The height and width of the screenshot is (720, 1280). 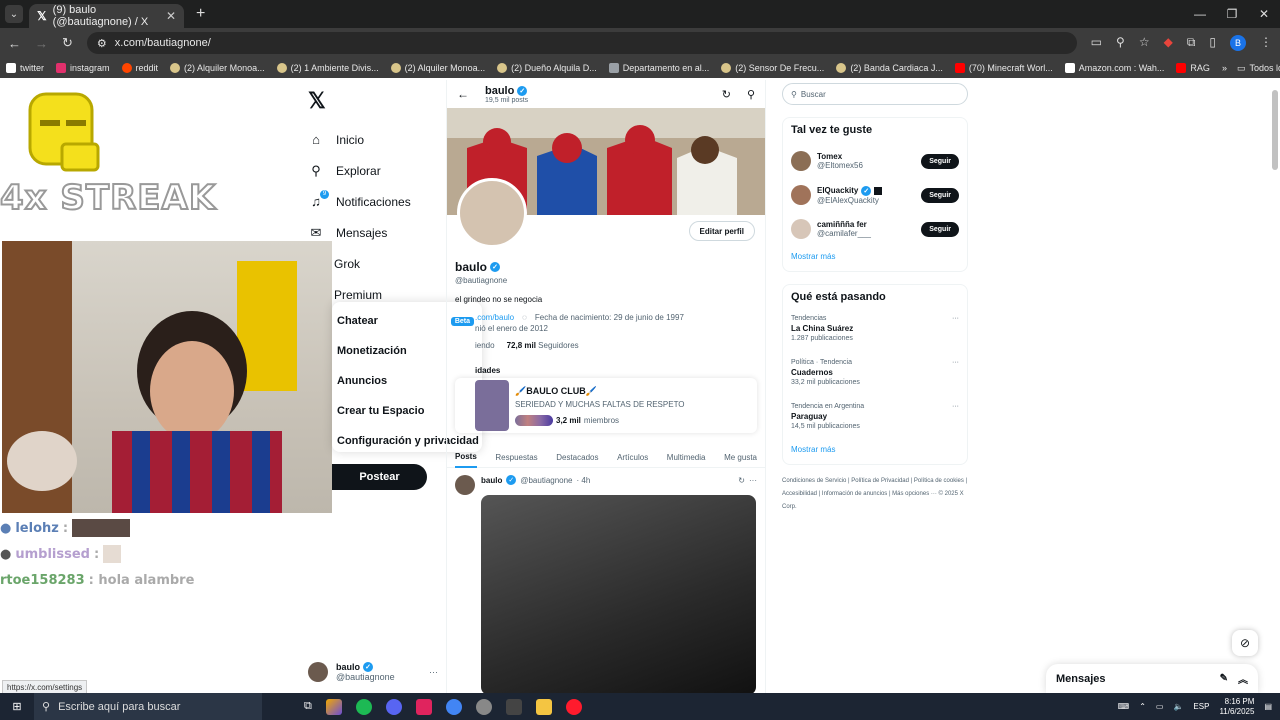 What do you see at coordinates (577, 457) in the screenshot?
I see `tab-destacados: Destacados` at bounding box center [577, 457].